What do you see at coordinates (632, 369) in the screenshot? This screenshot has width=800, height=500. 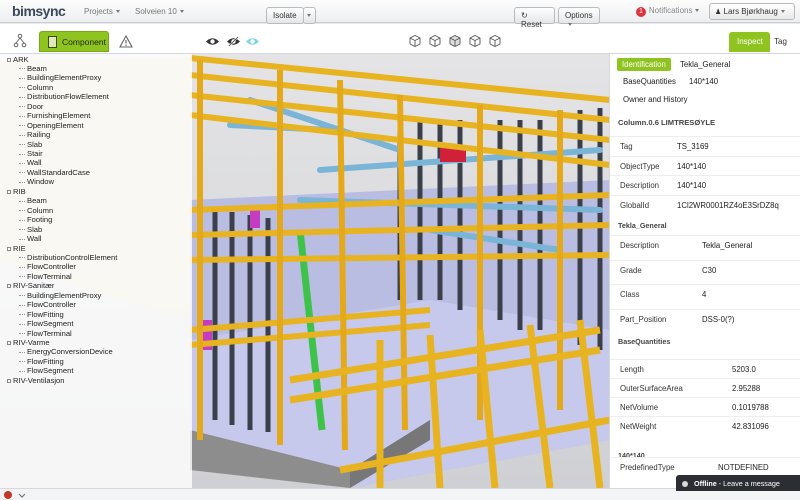 I see `property-key: Length` at bounding box center [632, 369].